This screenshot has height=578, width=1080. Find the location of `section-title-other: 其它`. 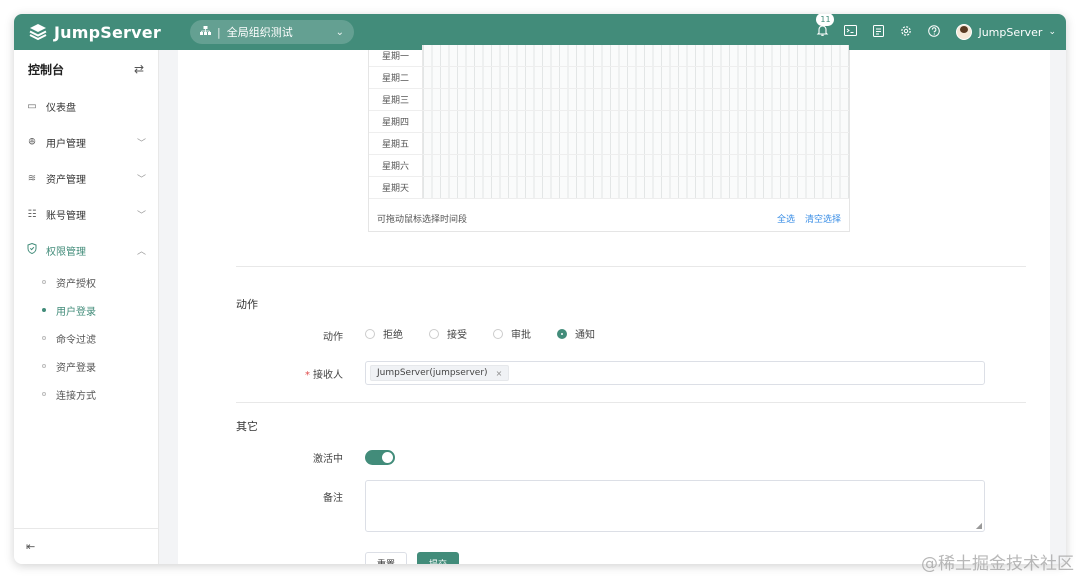

section-title-other: 其它 is located at coordinates (247, 426).